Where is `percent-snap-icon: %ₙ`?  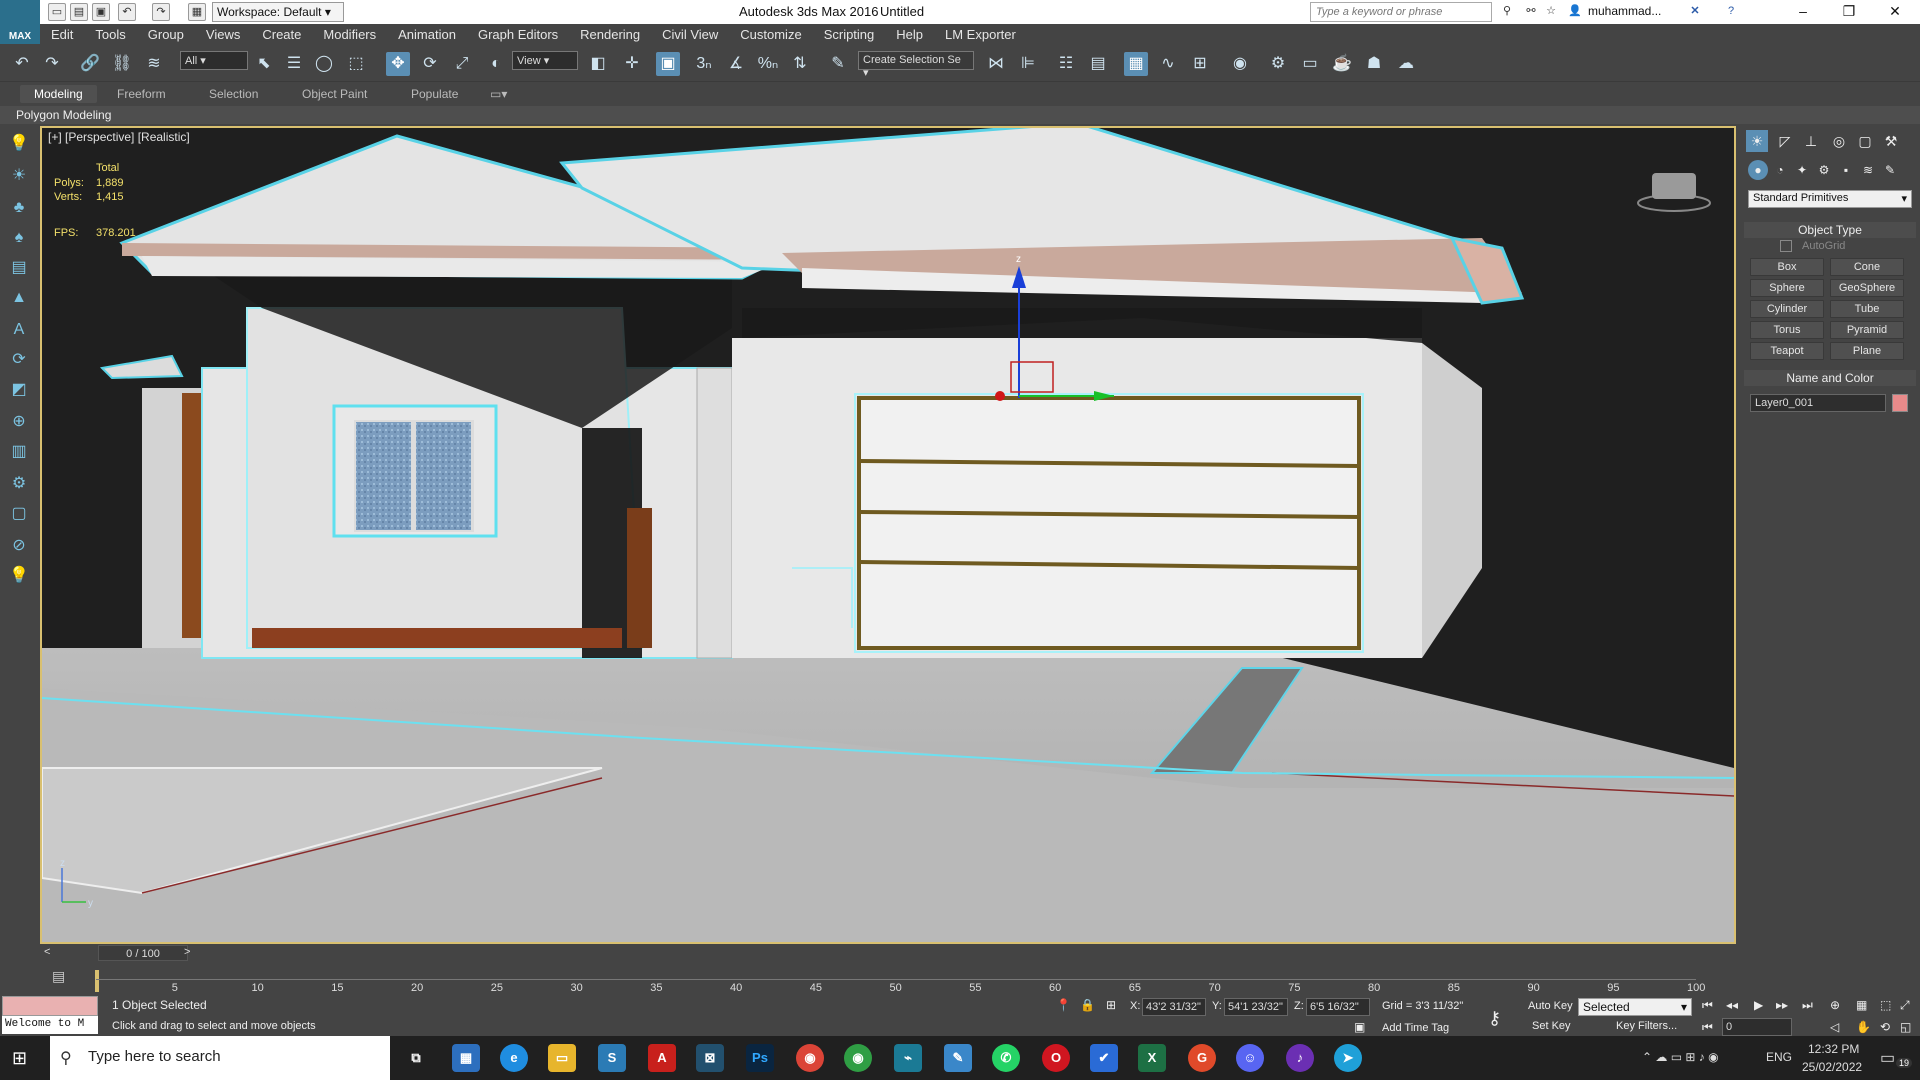
percent-snap-icon: %ₙ is located at coordinates (768, 64).